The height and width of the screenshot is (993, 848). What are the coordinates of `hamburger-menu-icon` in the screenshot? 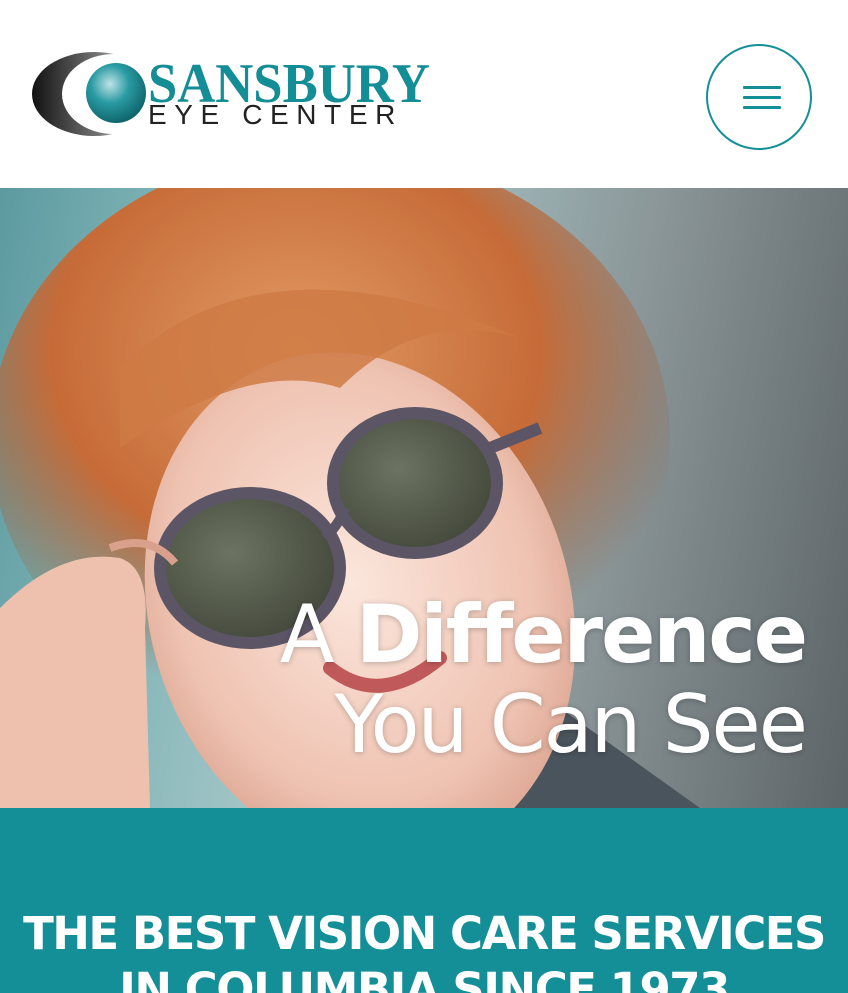 It's located at (762, 87).